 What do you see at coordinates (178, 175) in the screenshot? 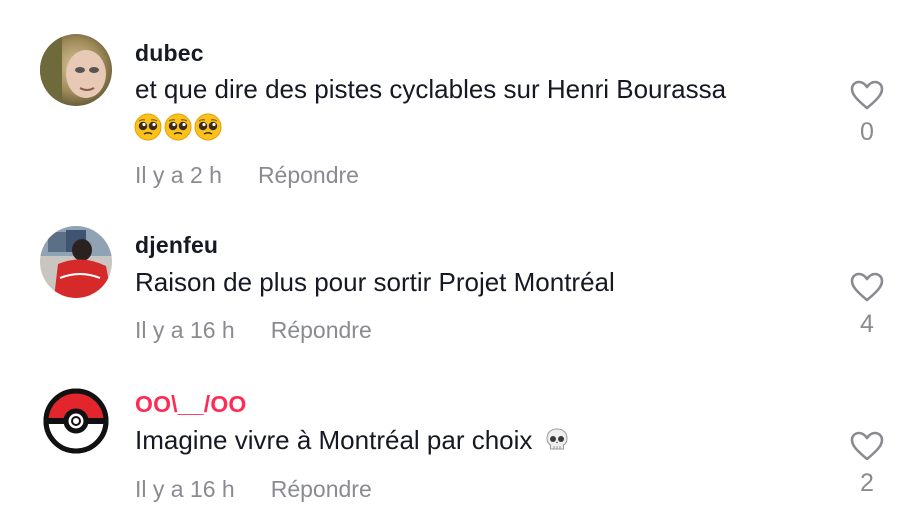
I see `comment-timestamp: Il y a 2 h` at bounding box center [178, 175].